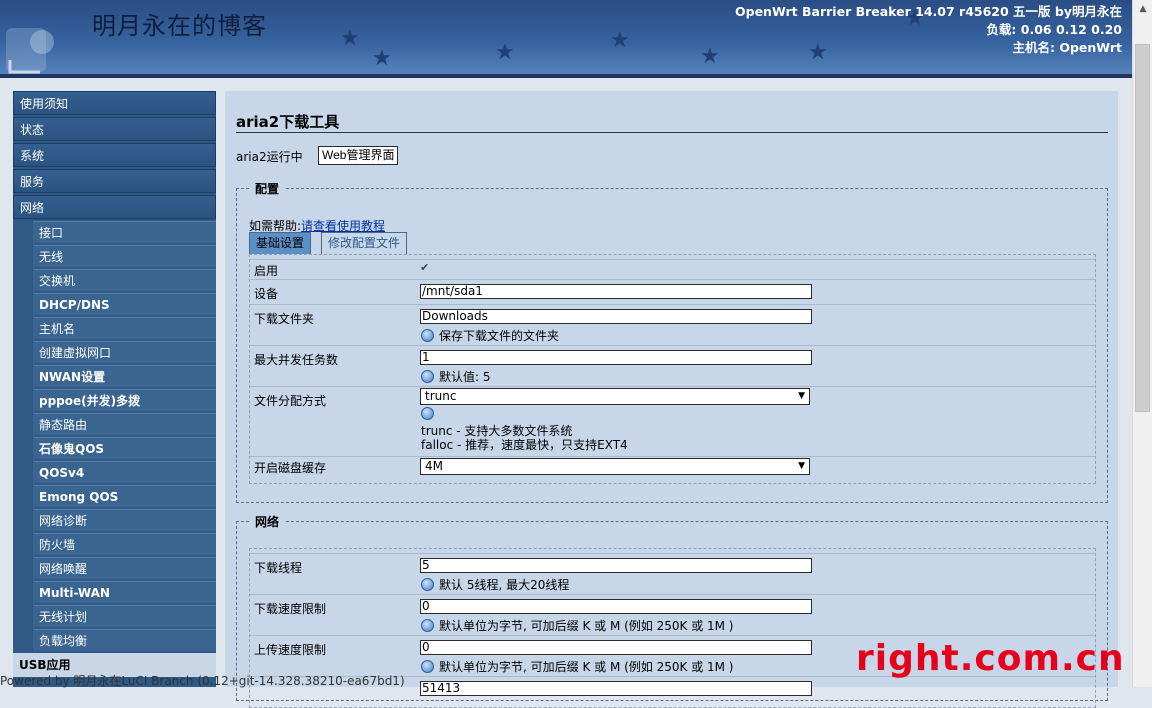  Describe the element at coordinates (1142, 9) in the screenshot. I see `scroll-up-icon: ▲` at that location.